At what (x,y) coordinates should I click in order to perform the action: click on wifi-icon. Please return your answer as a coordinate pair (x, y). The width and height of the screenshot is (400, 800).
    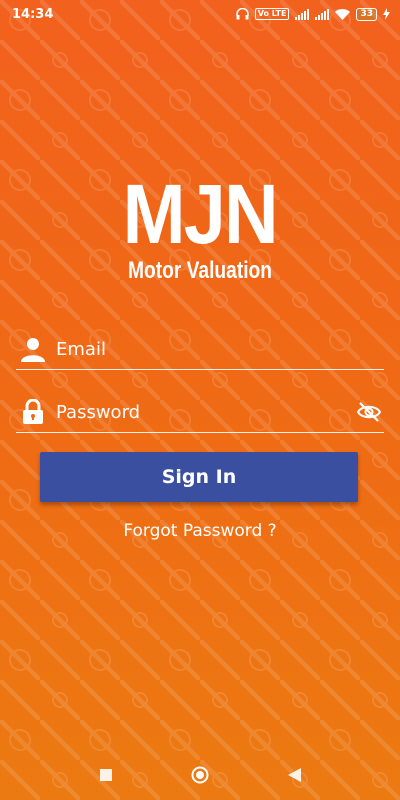
    Looking at the image, I should click on (343, 14).